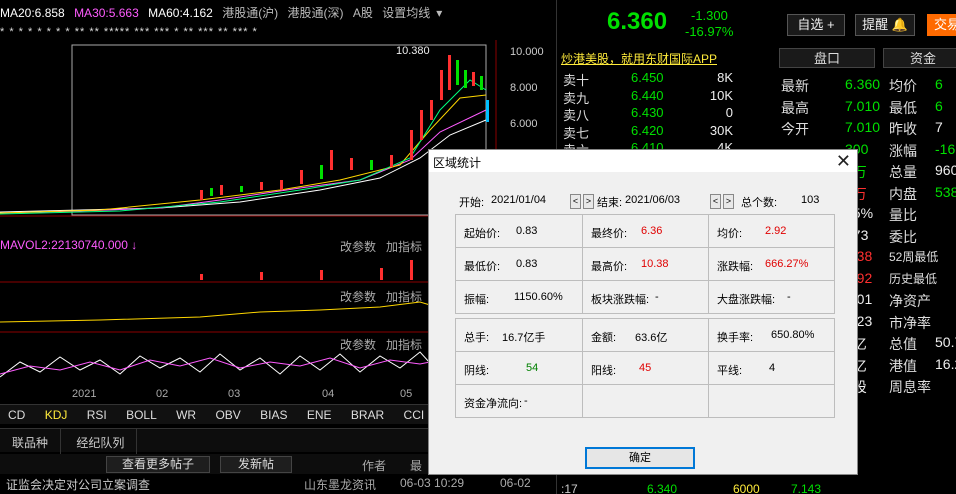  Describe the element at coordinates (575, 201) in the screenshot. I see `start-prev-button: <` at that location.